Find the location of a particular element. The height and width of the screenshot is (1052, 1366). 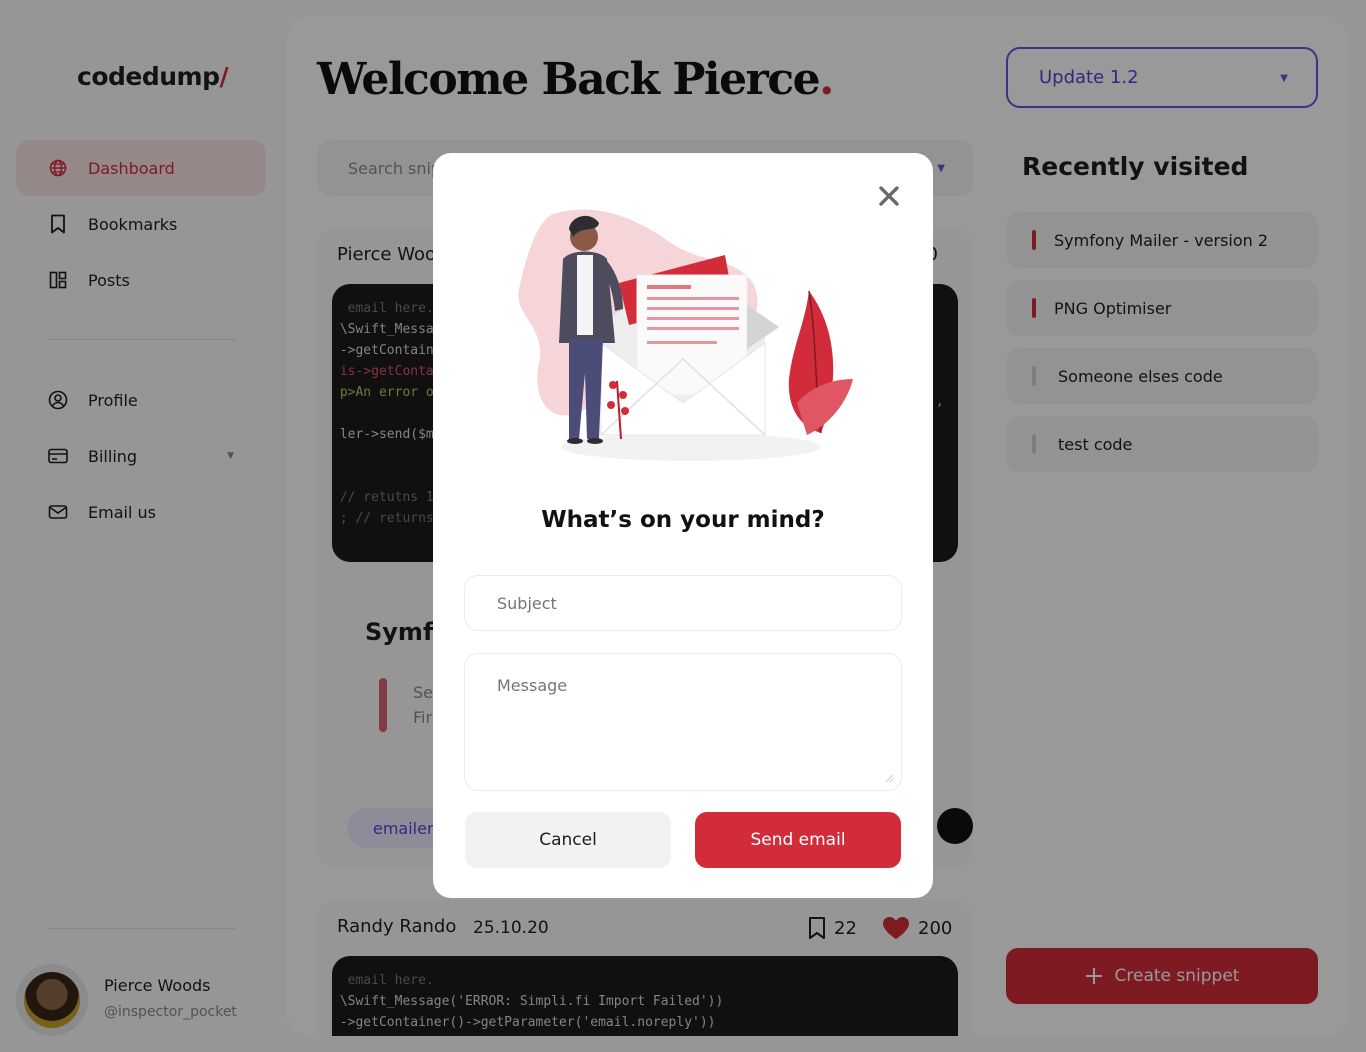

modal-title: What’s on your mind? is located at coordinates (683, 520).